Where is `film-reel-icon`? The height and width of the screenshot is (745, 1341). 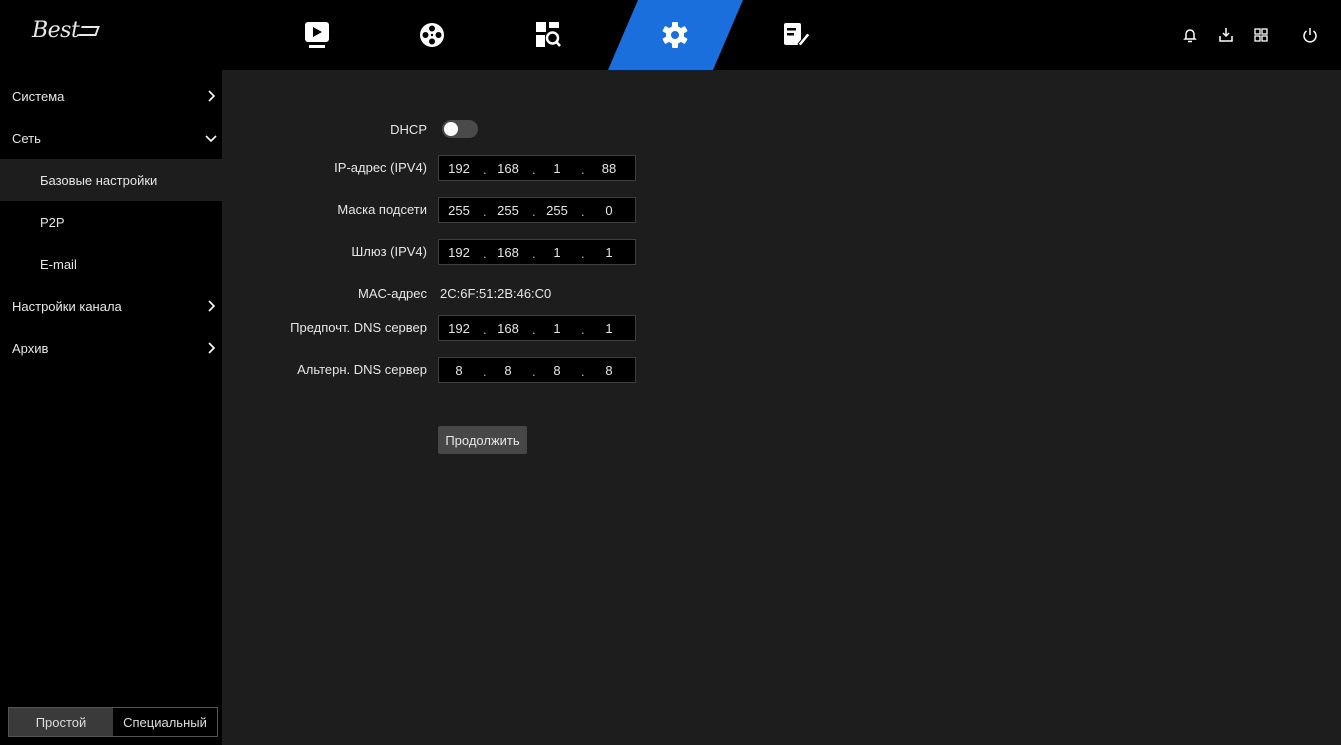 film-reel-icon is located at coordinates (432, 35).